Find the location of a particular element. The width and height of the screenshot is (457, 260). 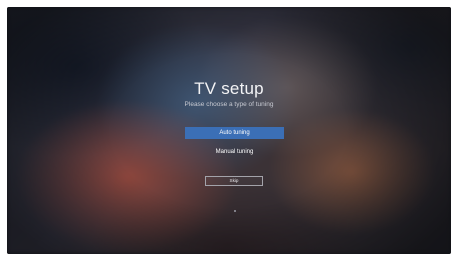

auto-tuning-label: Auto tuning is located at coordinates (234, 133).